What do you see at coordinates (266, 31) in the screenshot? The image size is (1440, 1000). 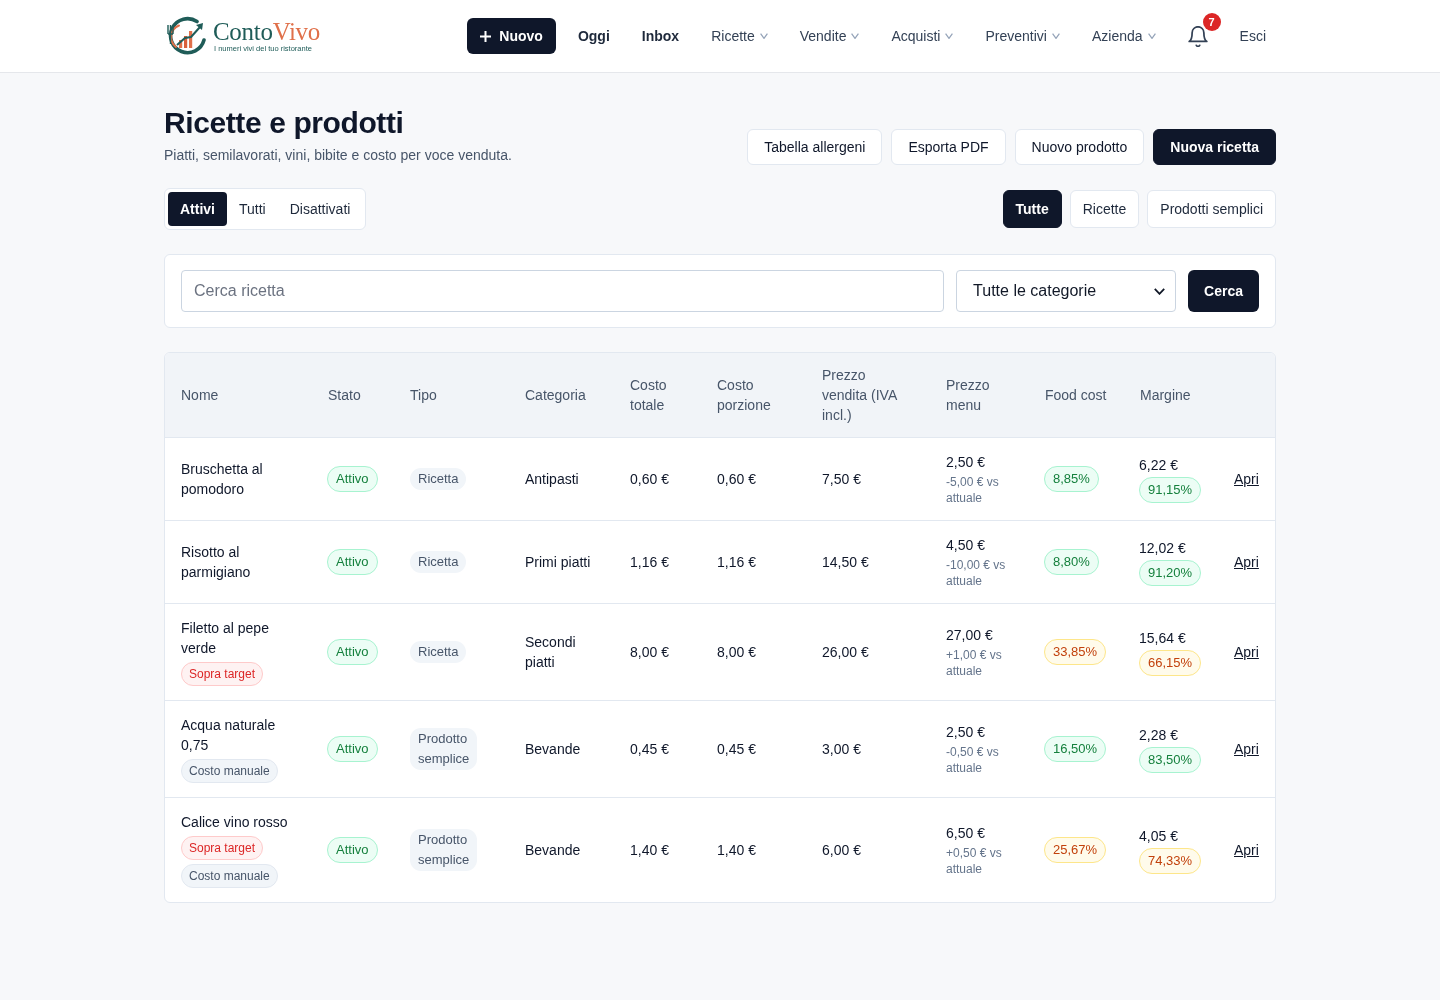 I see `brand-name: ContoVivo` at bounding box center [266, 31].